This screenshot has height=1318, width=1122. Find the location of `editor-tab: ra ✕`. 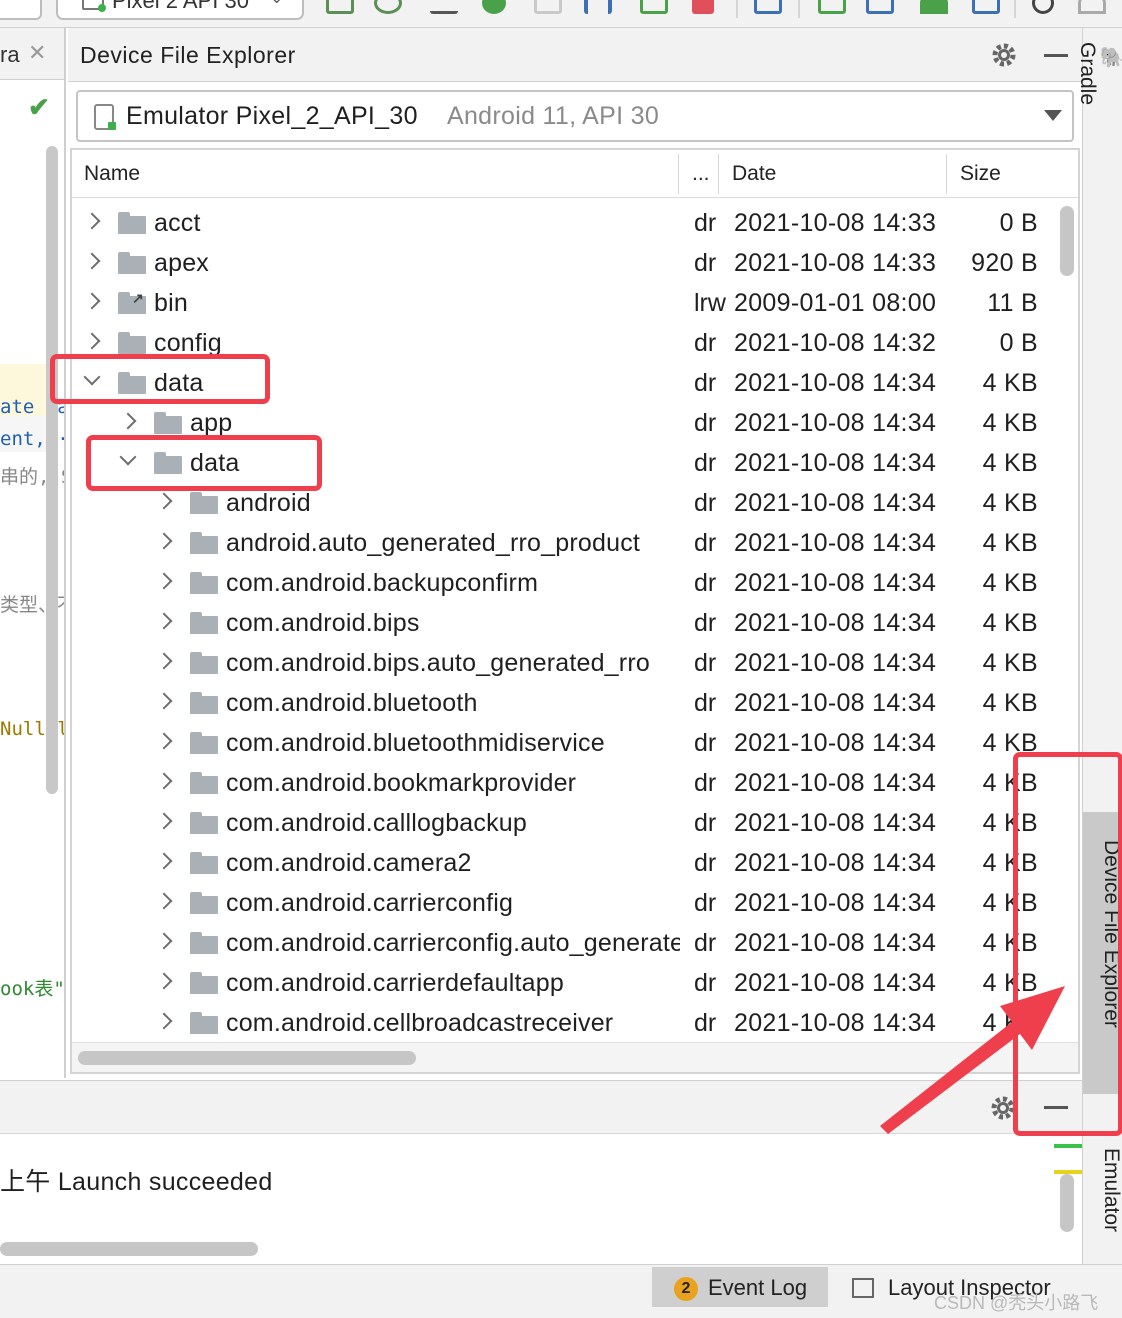

editor-tab: ra ✕ is located at coordinates (32, 54).